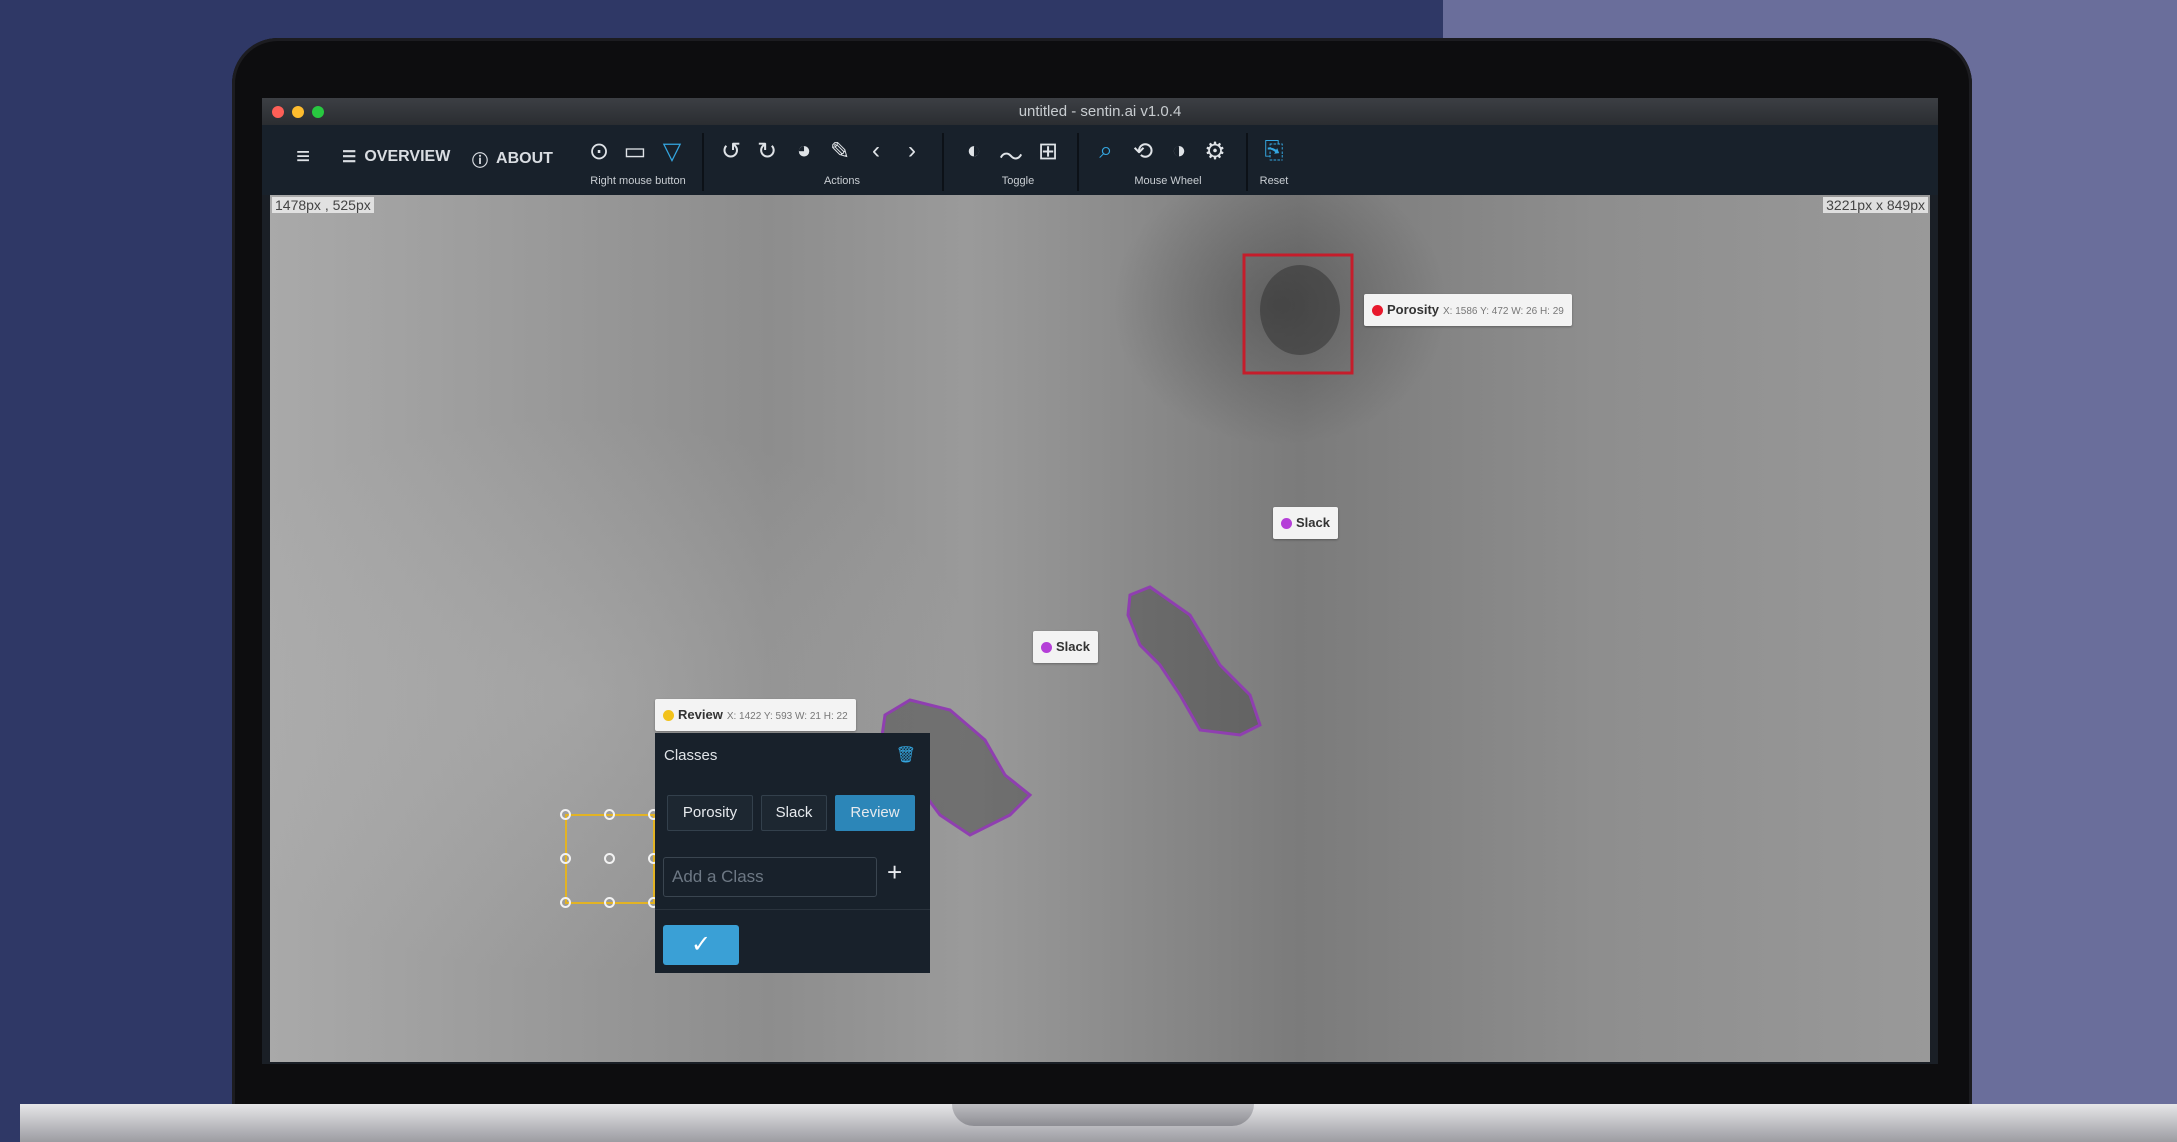 This screenshot has width=2177, height=1142. I want to click on check-icon: ✓, so click(701, 944).